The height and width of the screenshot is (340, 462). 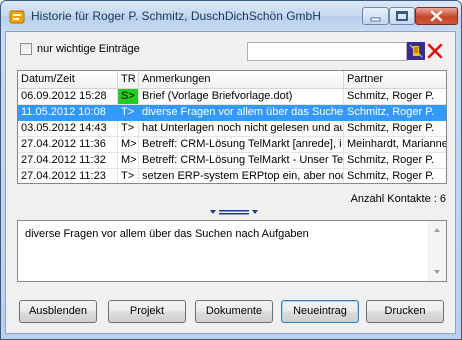 I want to click on important-only-label: nur wichtige Einträge, so click(x=88, y=49).